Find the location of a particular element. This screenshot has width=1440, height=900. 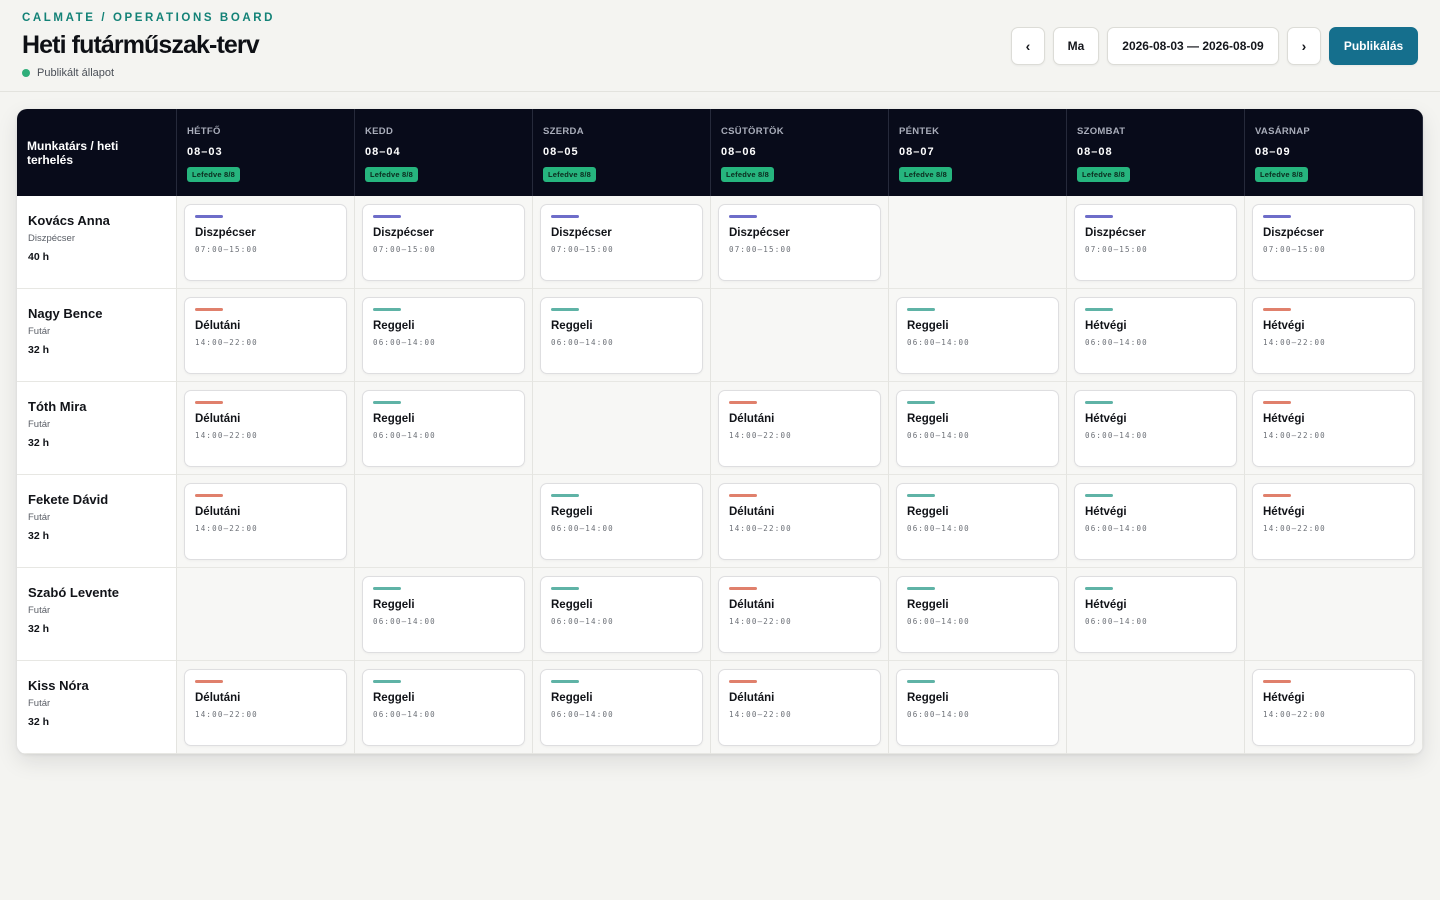

employee-role: Futár is located at coordinates (39, 424).